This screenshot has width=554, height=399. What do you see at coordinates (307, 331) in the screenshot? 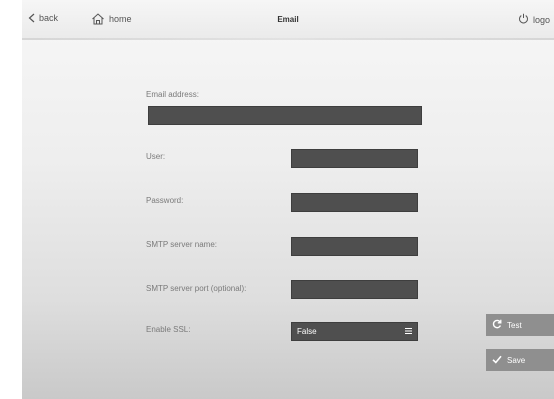
I see `enable-ssl-value: False` at bounding box center [307, 331].